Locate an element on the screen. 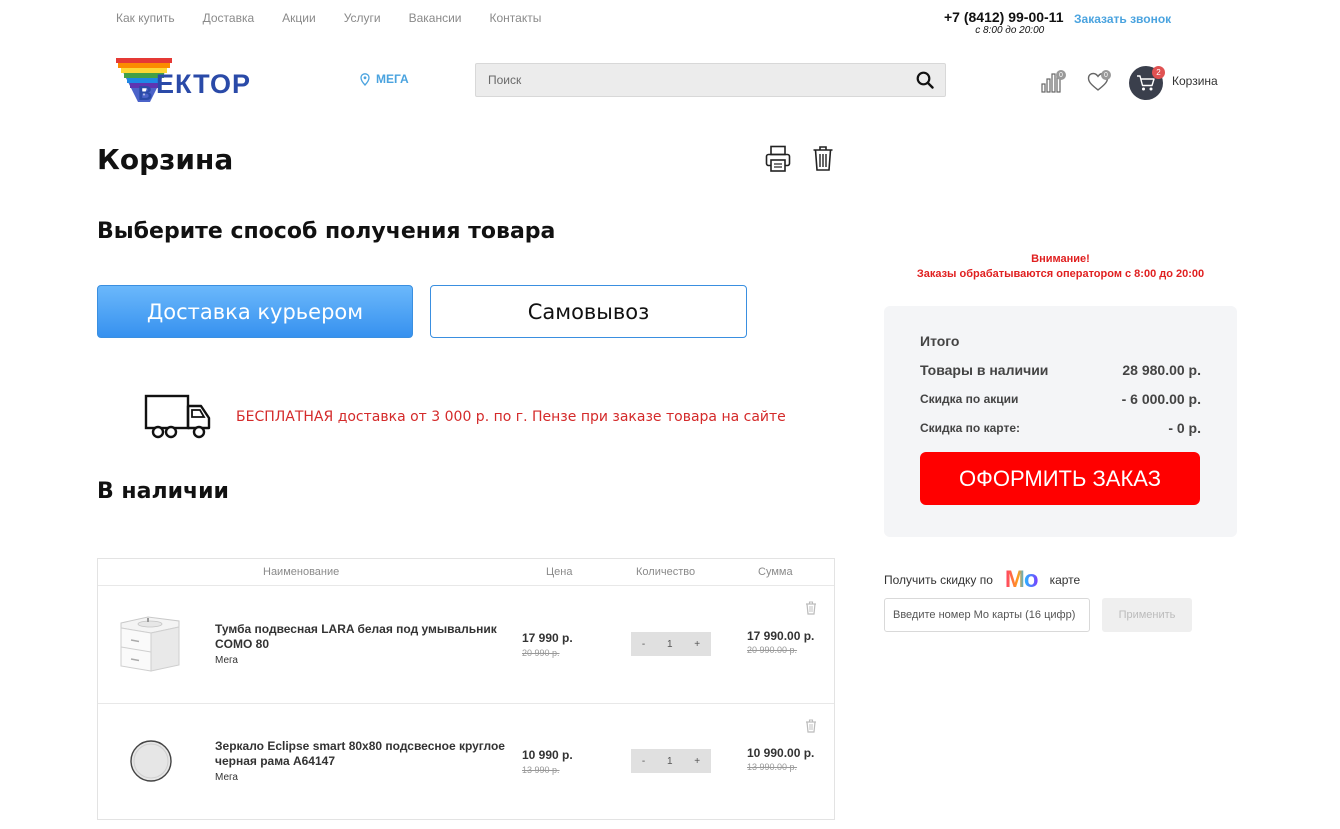 The width and height of the screenshot is (1340, 829). search-input is located at coordinates (690, 80).